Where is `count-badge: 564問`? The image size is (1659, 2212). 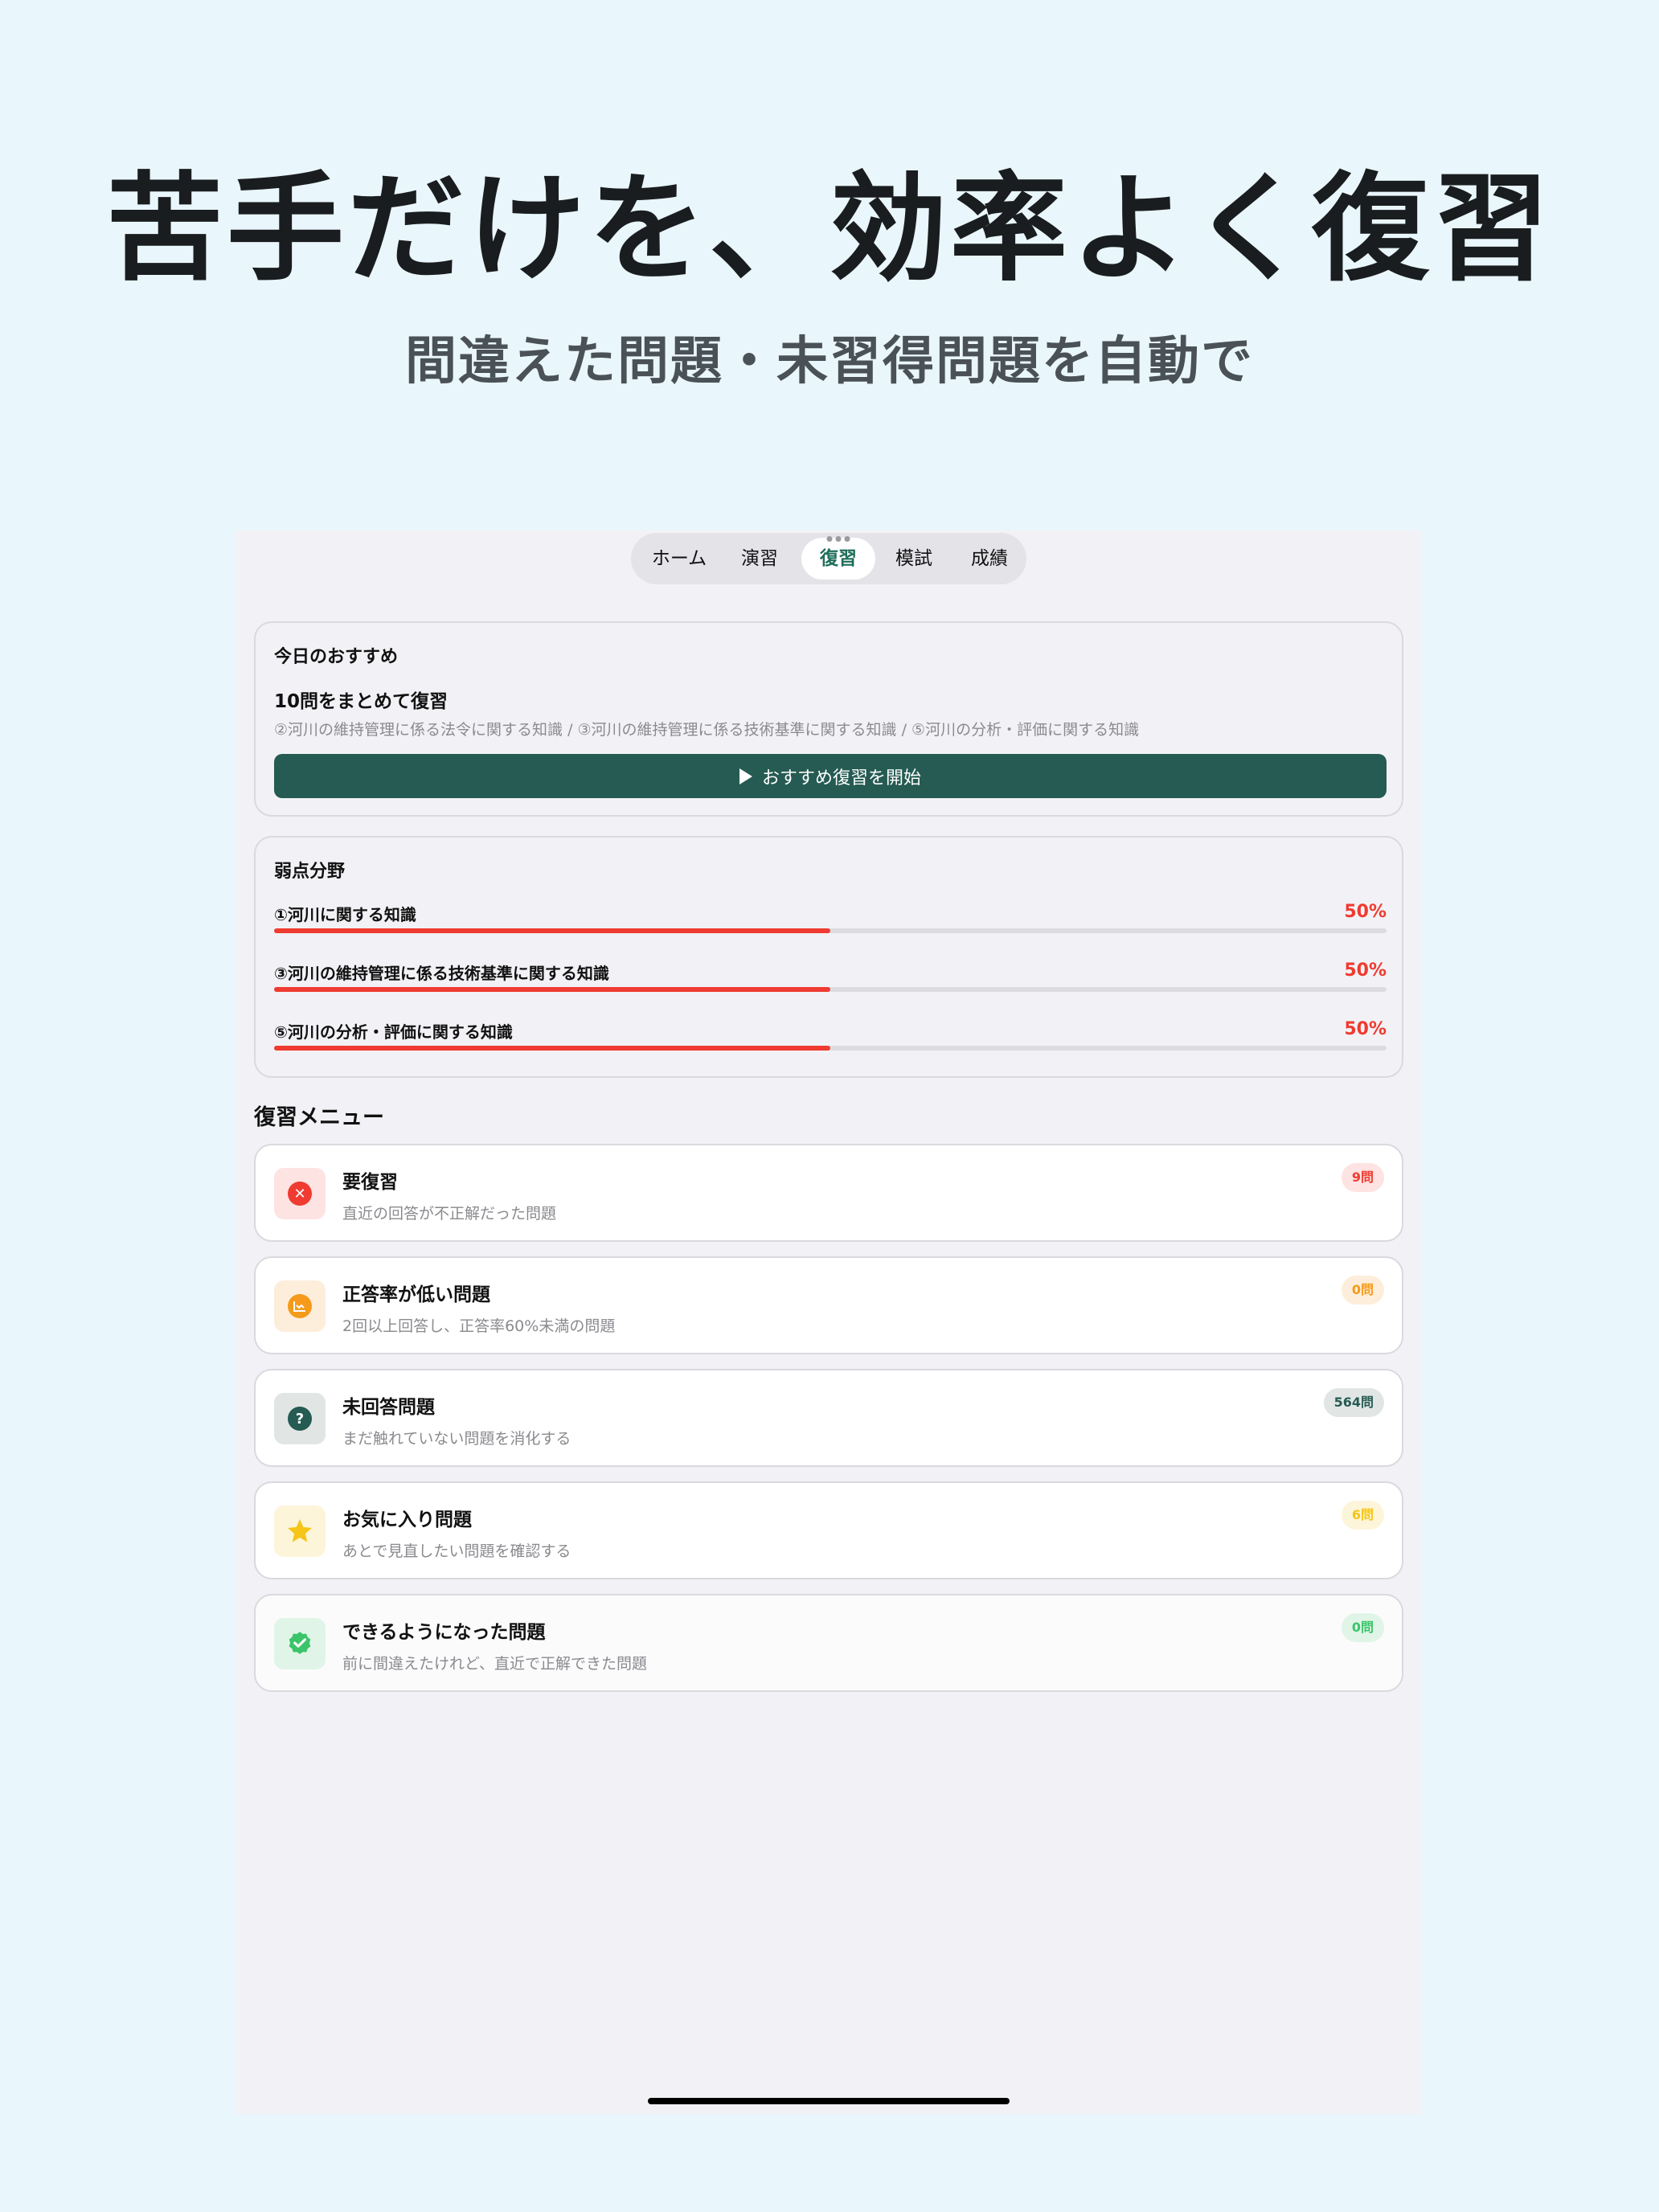
count-badge: 564問 is located at coordinates (1353, 1402).